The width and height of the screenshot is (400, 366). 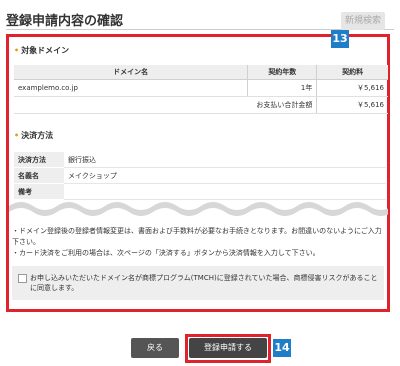 What do you see at coordinates (131, 88) in the screenshot?
I see `domain-name-cell: examplemo.co.jp` at bounding box center [131, 88].